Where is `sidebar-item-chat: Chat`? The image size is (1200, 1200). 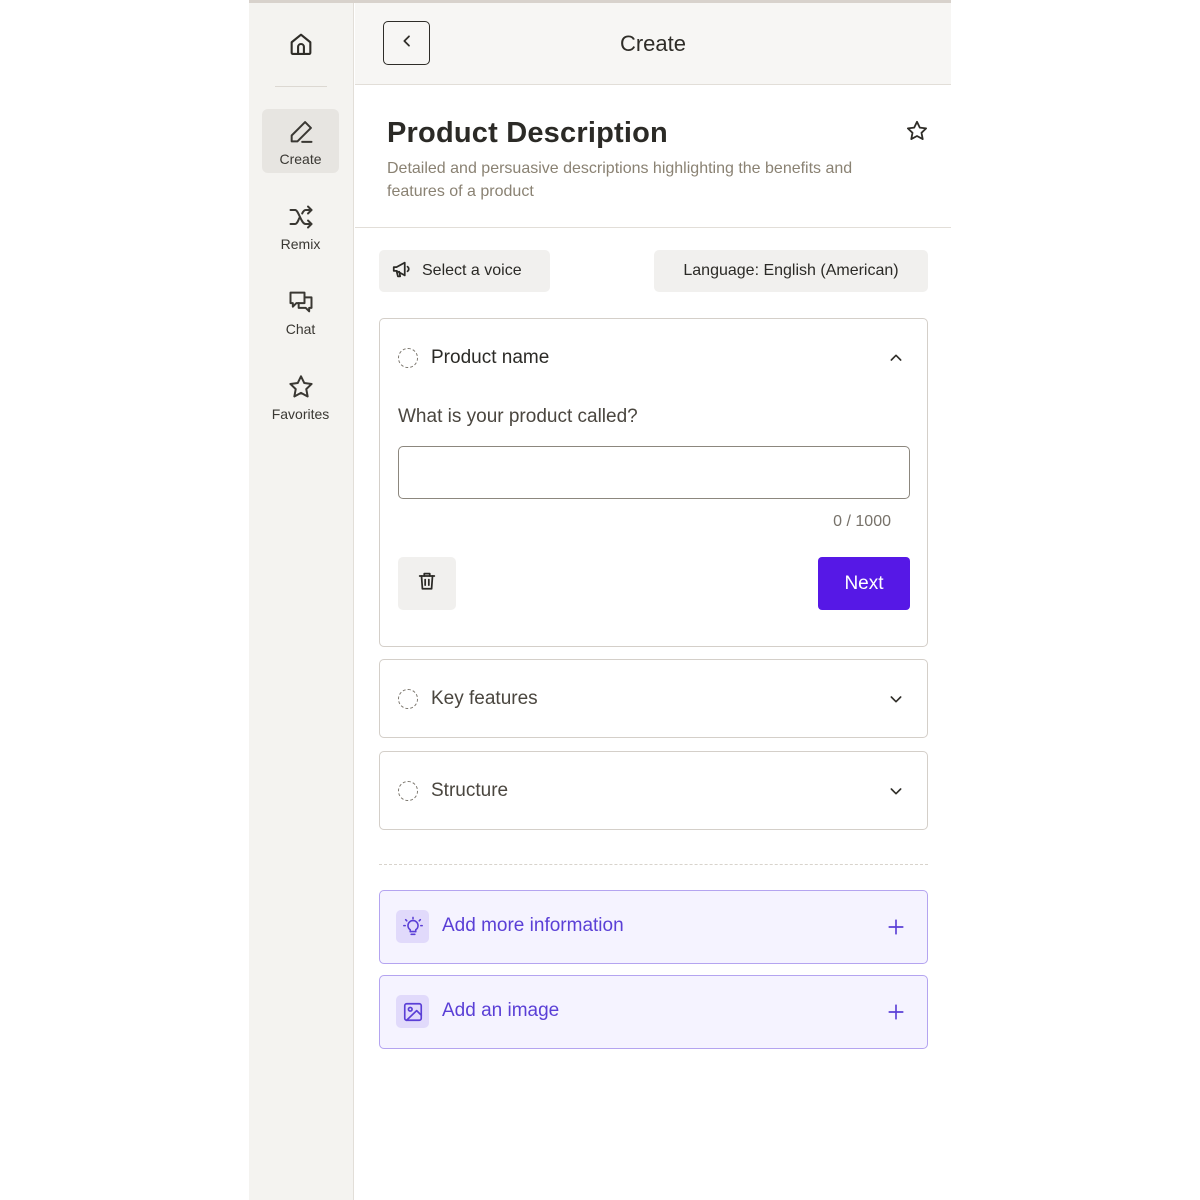
sidebar-item-chat: Chat is located at coordinates (300, 311).